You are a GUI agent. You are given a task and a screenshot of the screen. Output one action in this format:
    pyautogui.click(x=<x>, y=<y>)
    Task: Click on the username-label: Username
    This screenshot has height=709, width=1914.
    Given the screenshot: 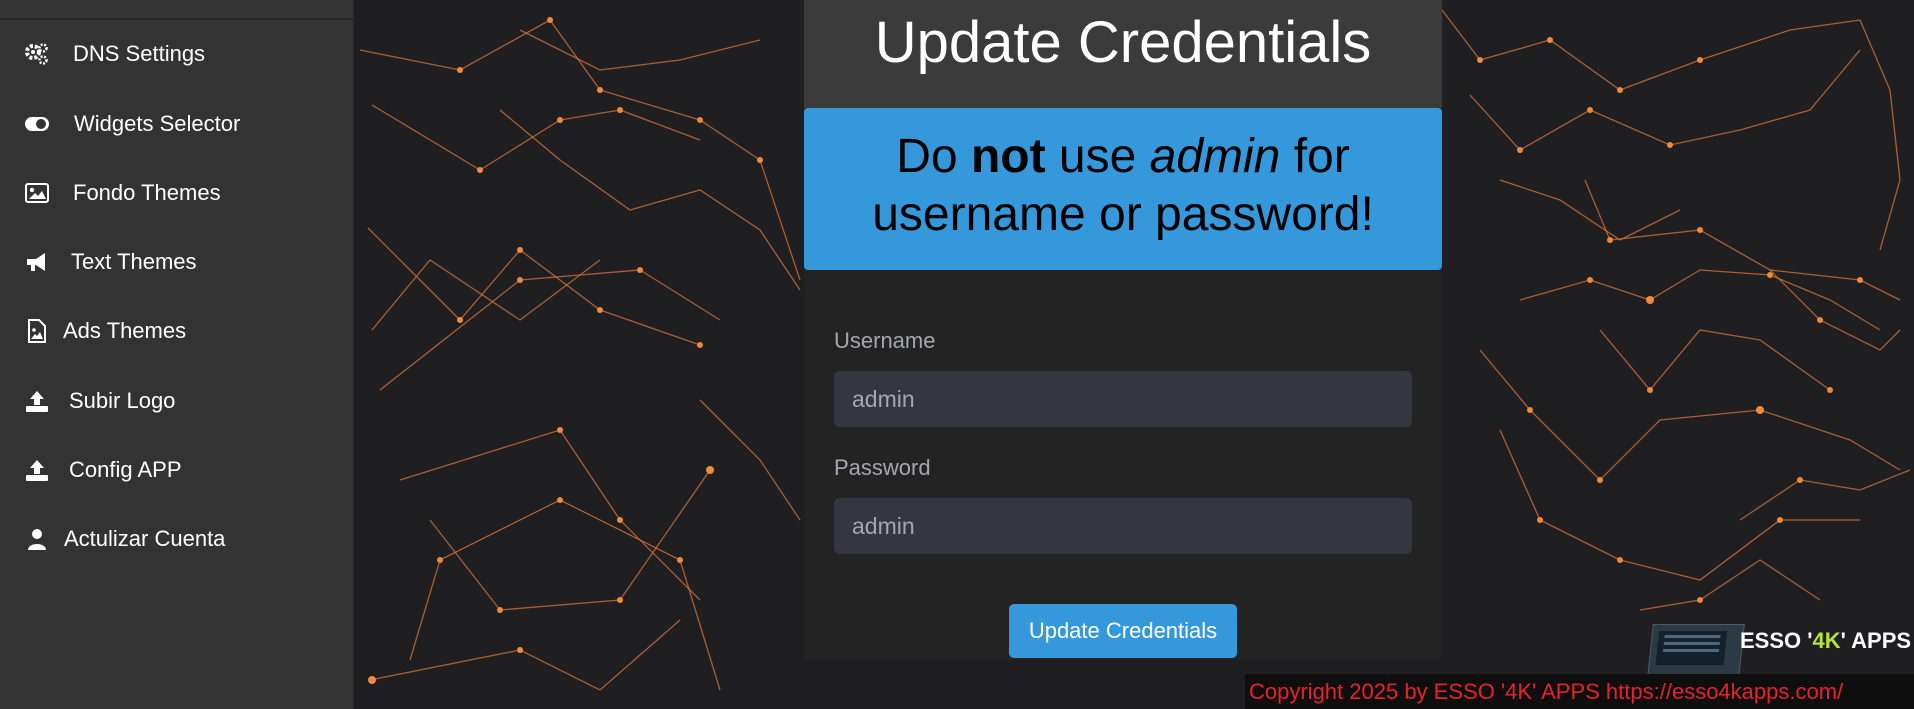 What is the action you would take?
    pyautogui.click(x=885, y=340)
    